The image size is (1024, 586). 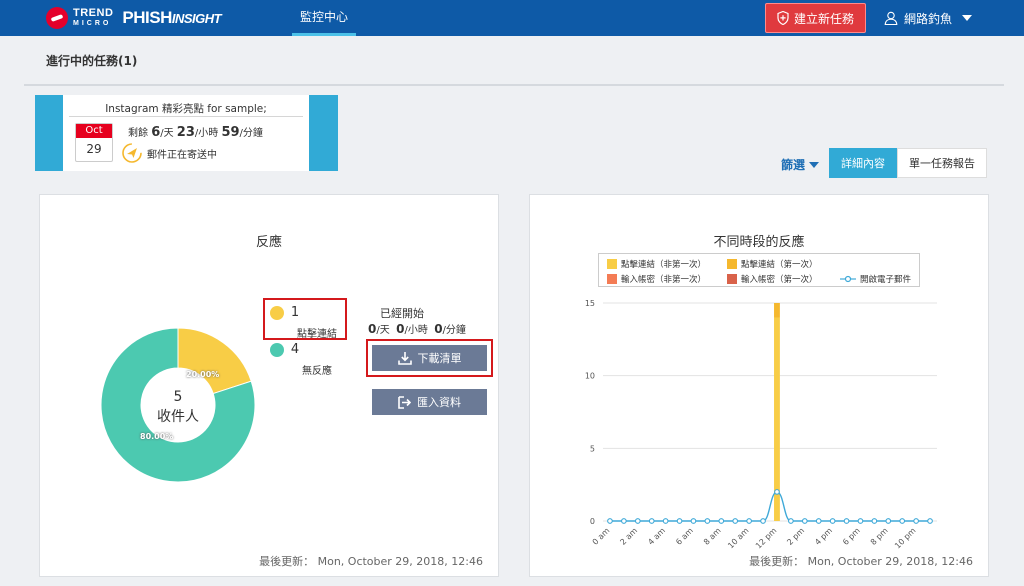 What do you see at coordinates (823, 18) in the screenshot?
I see `new-task-label: 建立新任務` at bounding box center [823, 18].